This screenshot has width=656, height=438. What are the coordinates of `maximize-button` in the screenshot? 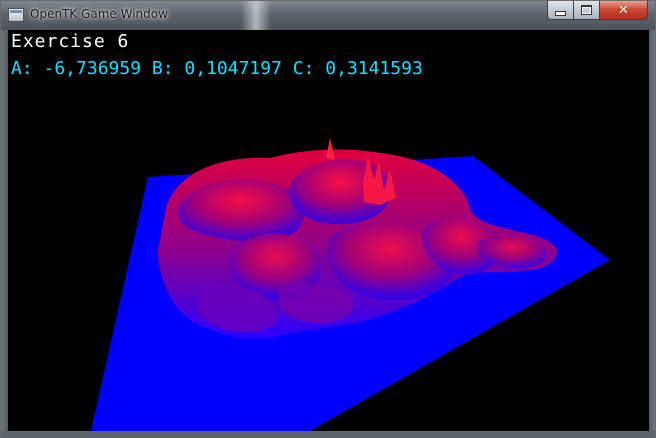 It's located at (586, 10).